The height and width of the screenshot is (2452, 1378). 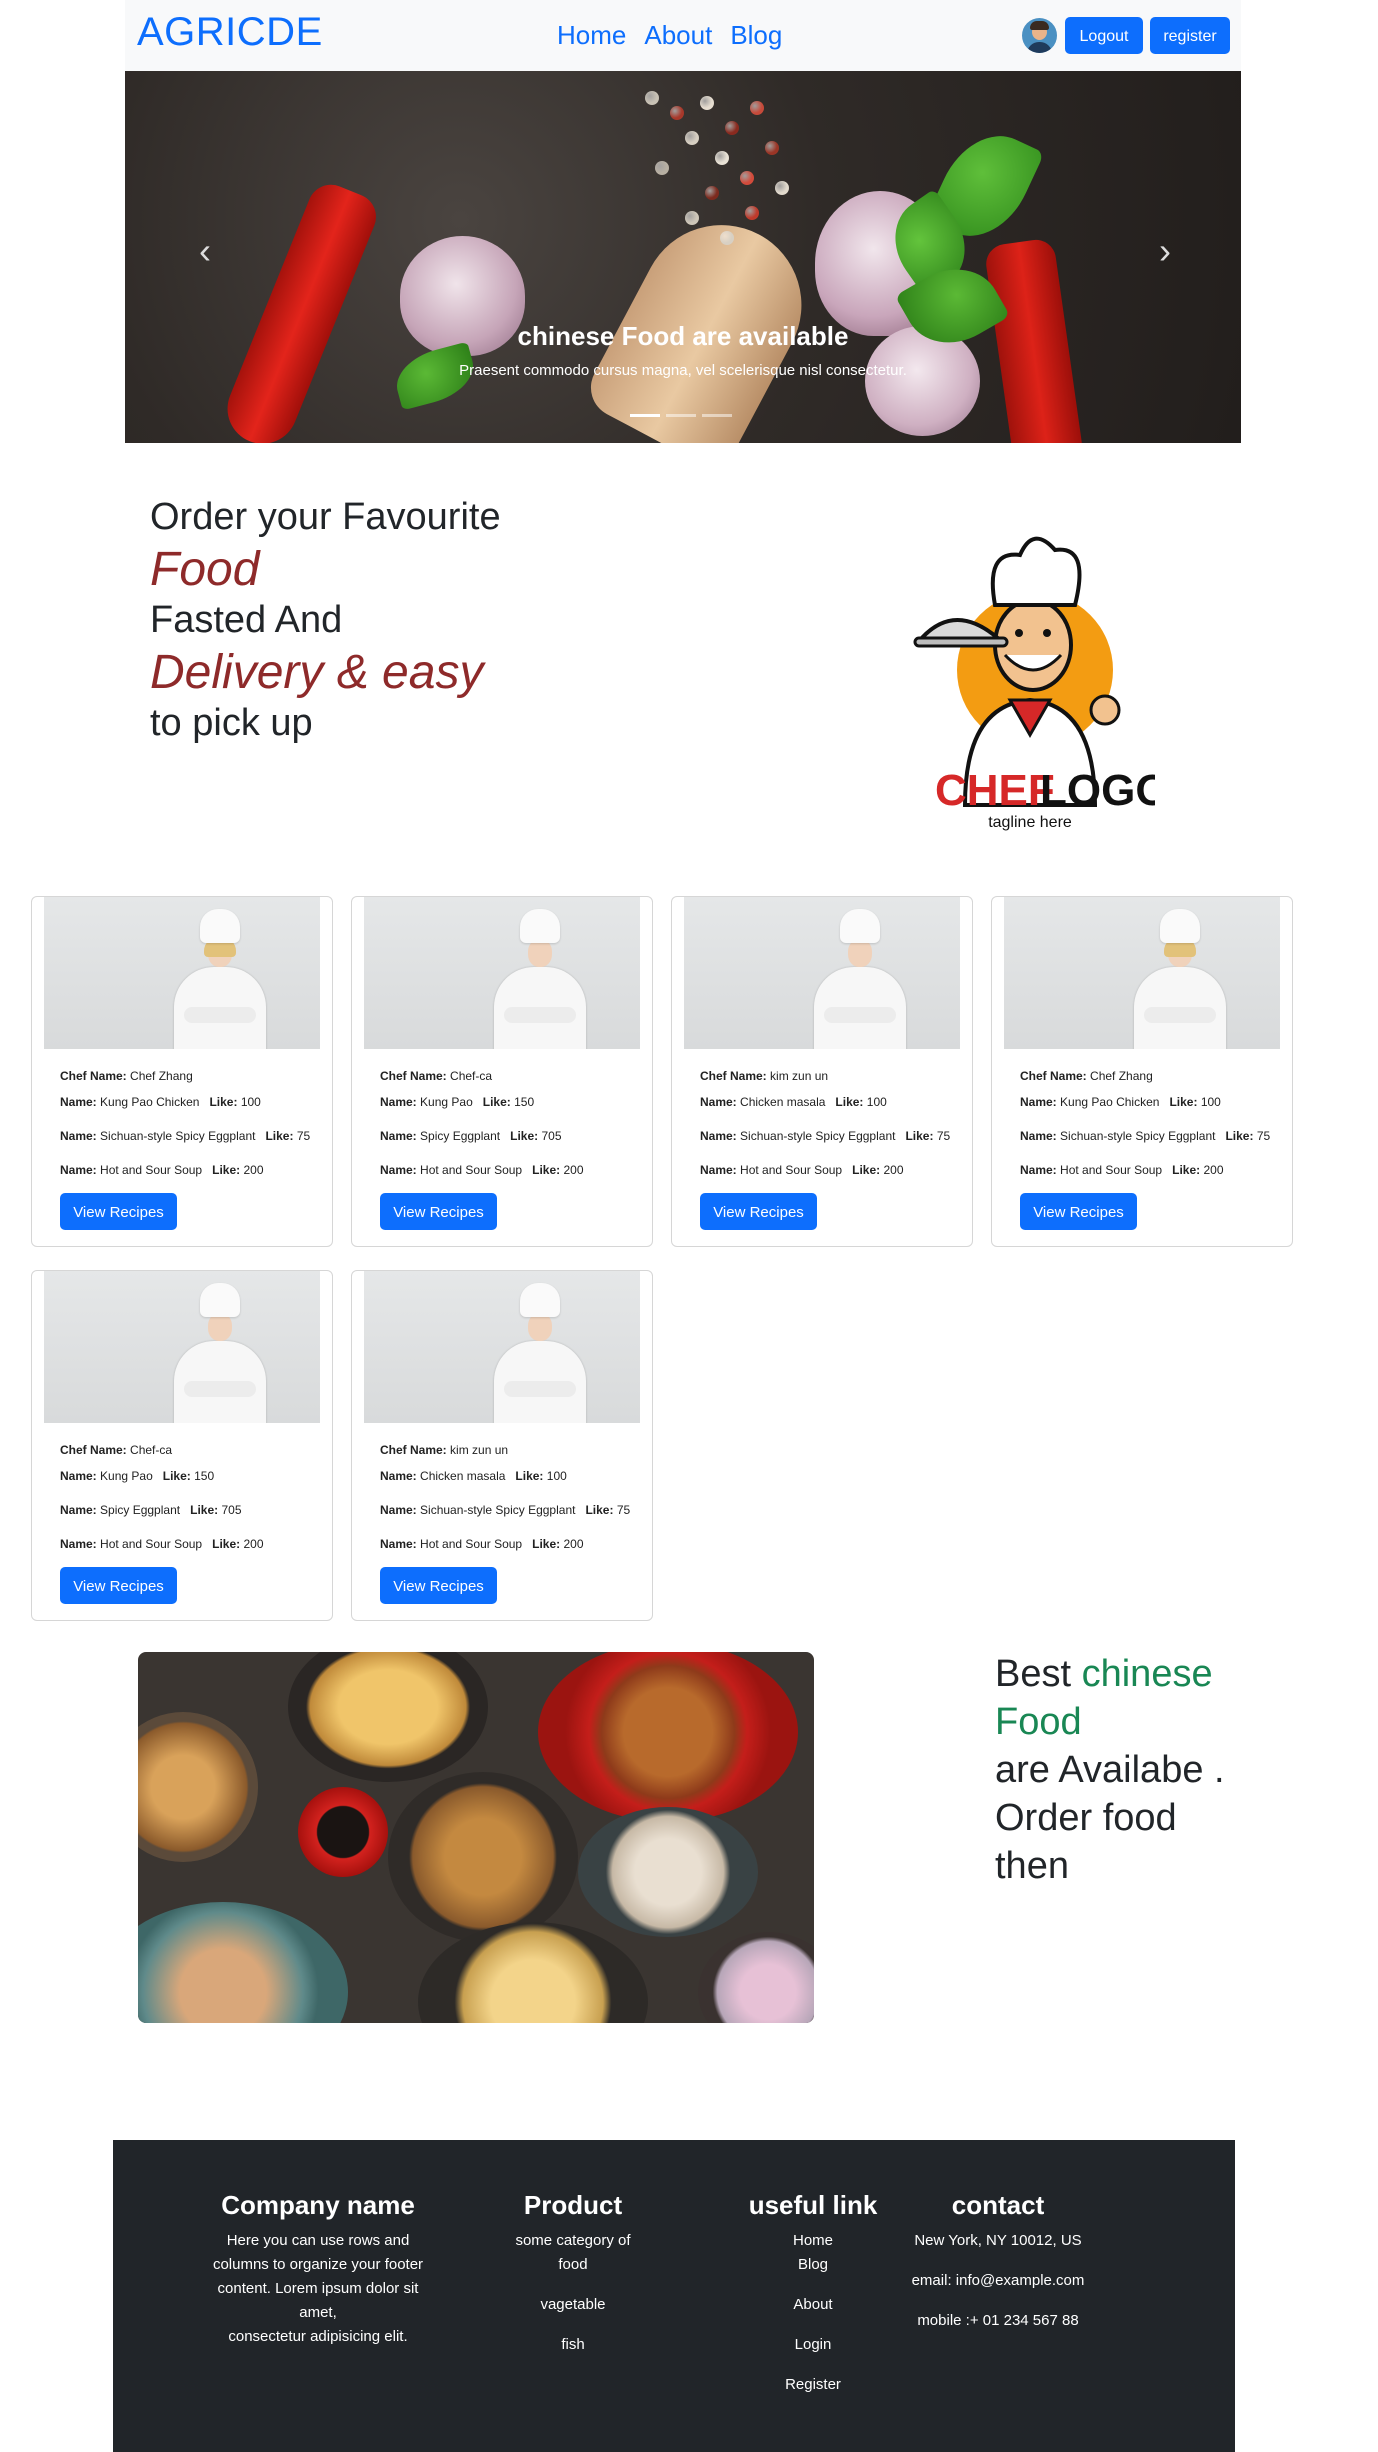 I want to click on carousel-next-icon: ›, so click(x=1165, y=251).